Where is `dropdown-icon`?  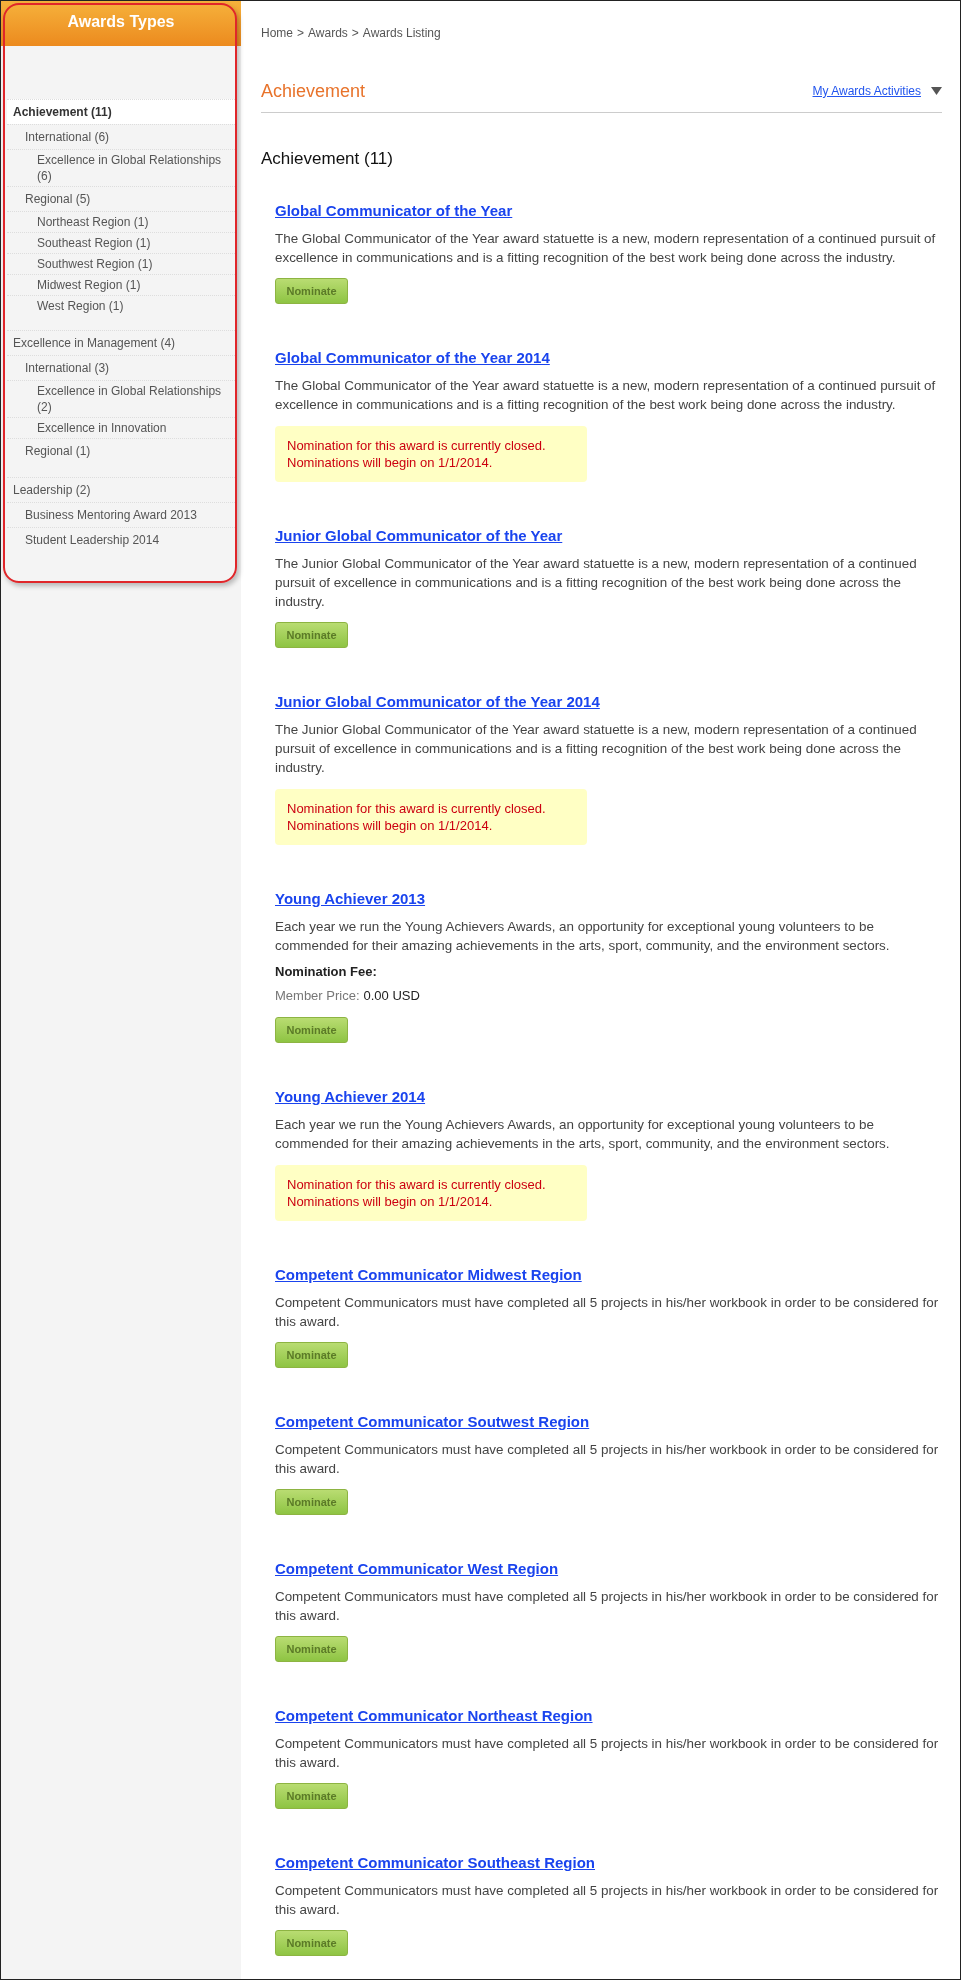
dropdown-icon is located at coordinates (936, 91).